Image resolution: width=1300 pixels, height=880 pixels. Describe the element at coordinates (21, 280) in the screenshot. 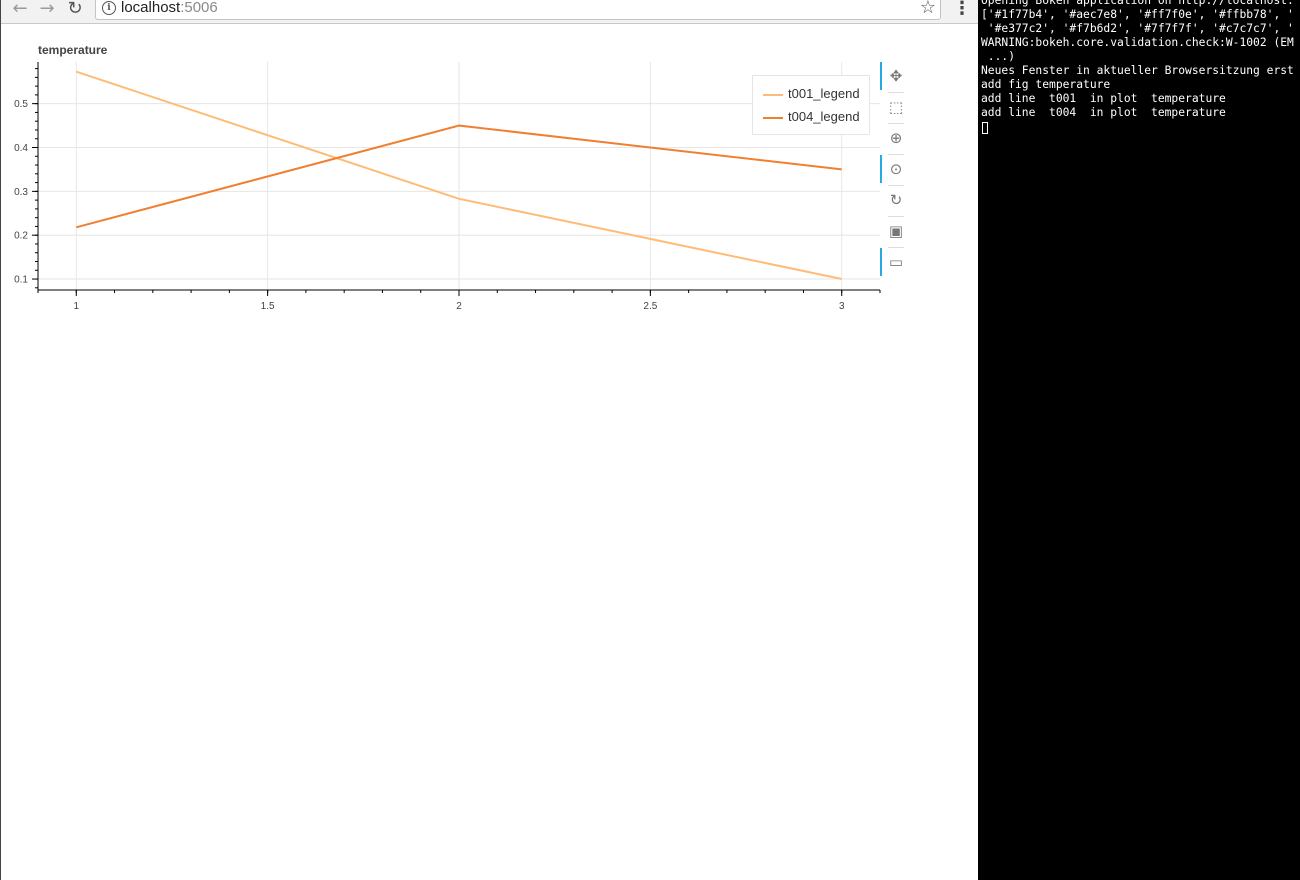

I see `y-tick-label: 0.1` at that location.